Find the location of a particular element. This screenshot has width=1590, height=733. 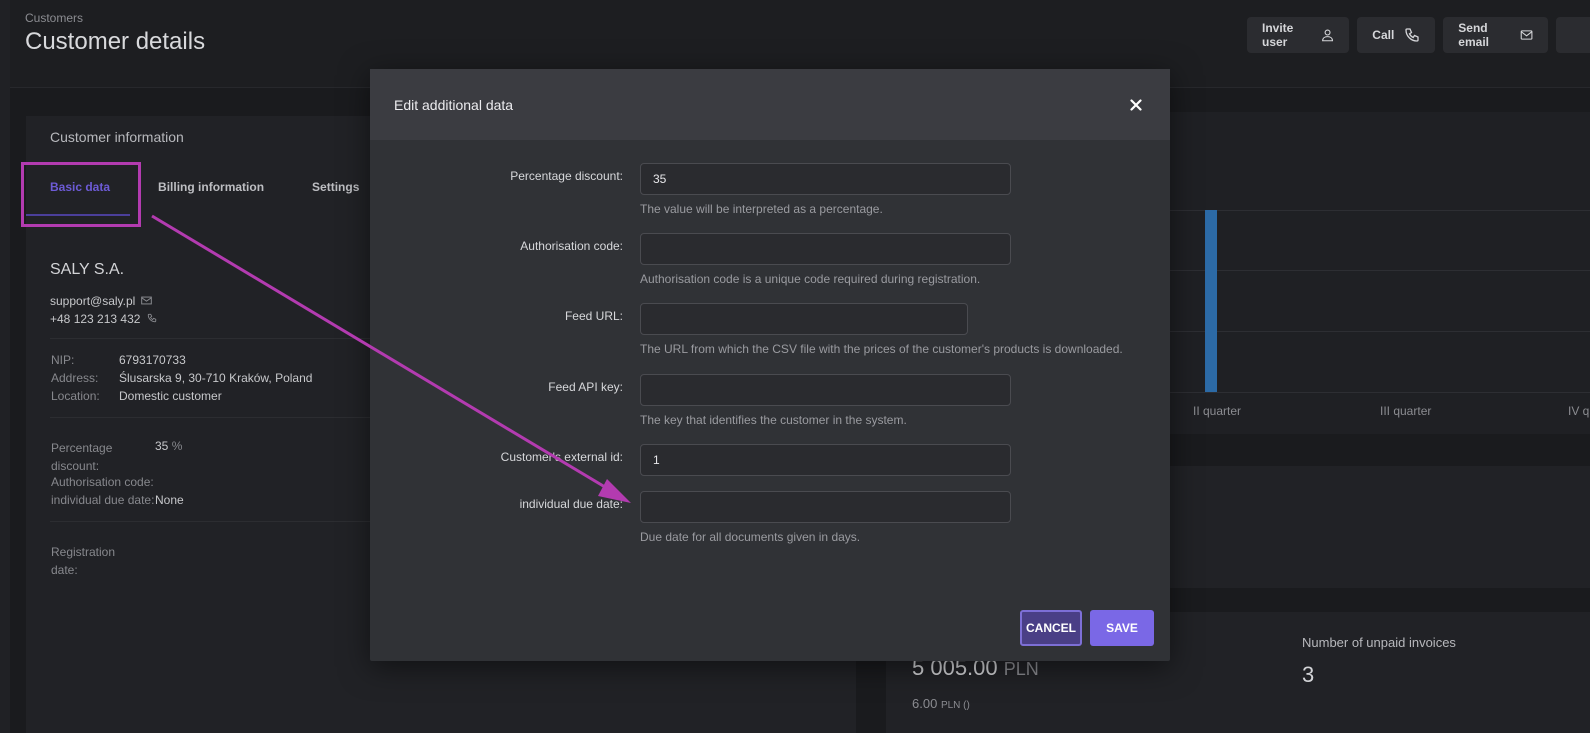

quarter-label-3: III quarter is located at coordinates (1406, 411).